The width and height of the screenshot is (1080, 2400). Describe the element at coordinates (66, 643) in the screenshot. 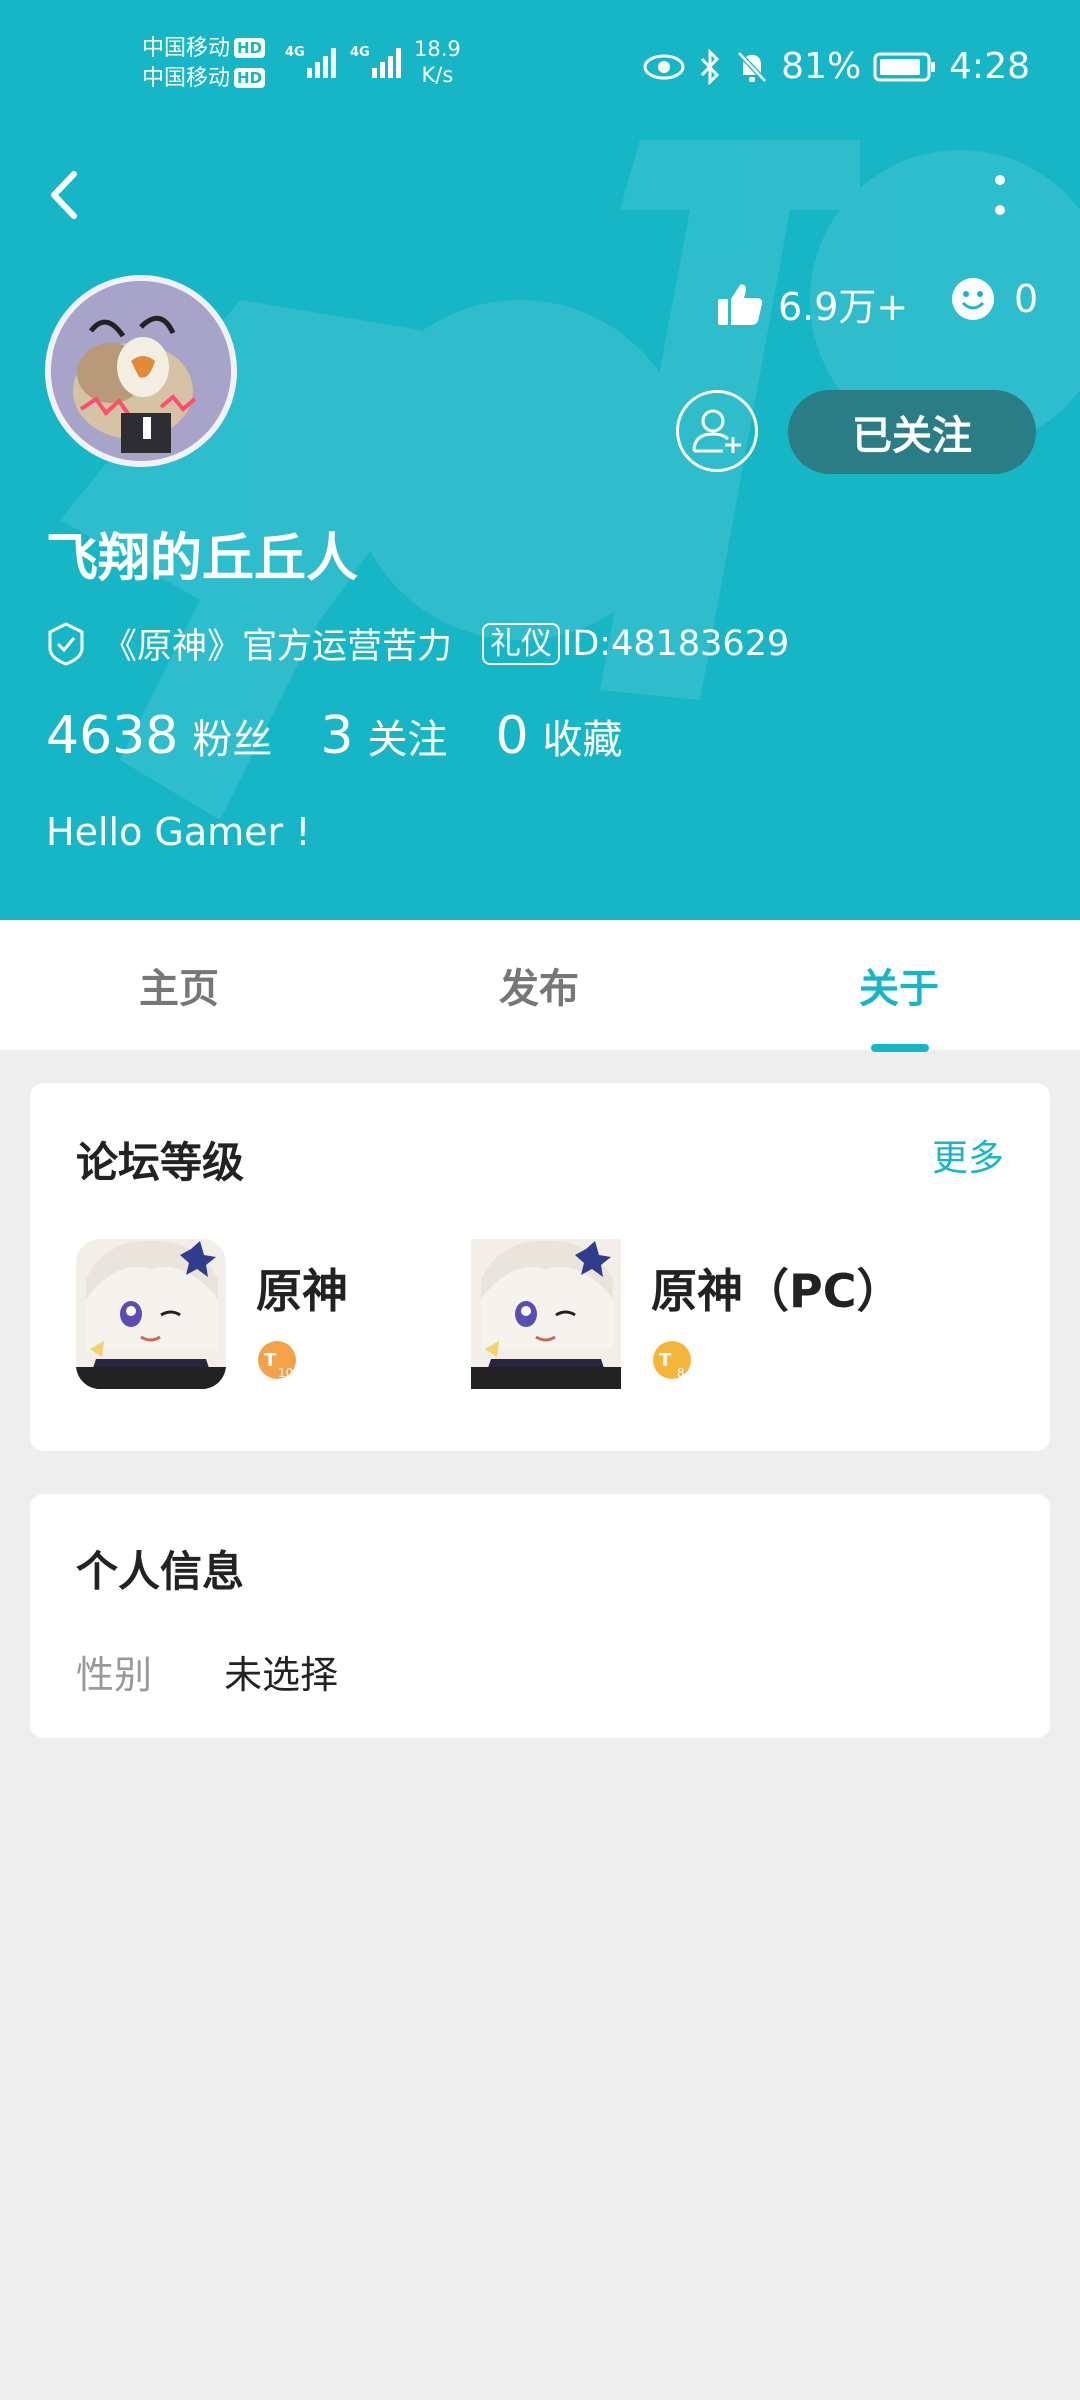

I see `verified-shield-icon` at that location.